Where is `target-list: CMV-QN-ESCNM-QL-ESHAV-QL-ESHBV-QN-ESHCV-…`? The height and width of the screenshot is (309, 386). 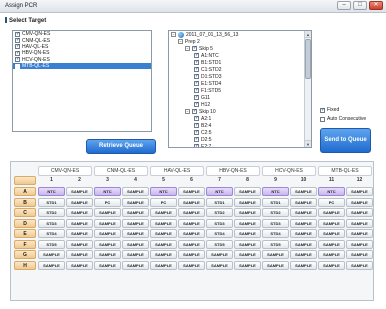 target-list: CMV-QN-ESCNM-QL-ESHAV-QL-ESHBV-QN-ESHCV-… is located at coordinates (82, 81).